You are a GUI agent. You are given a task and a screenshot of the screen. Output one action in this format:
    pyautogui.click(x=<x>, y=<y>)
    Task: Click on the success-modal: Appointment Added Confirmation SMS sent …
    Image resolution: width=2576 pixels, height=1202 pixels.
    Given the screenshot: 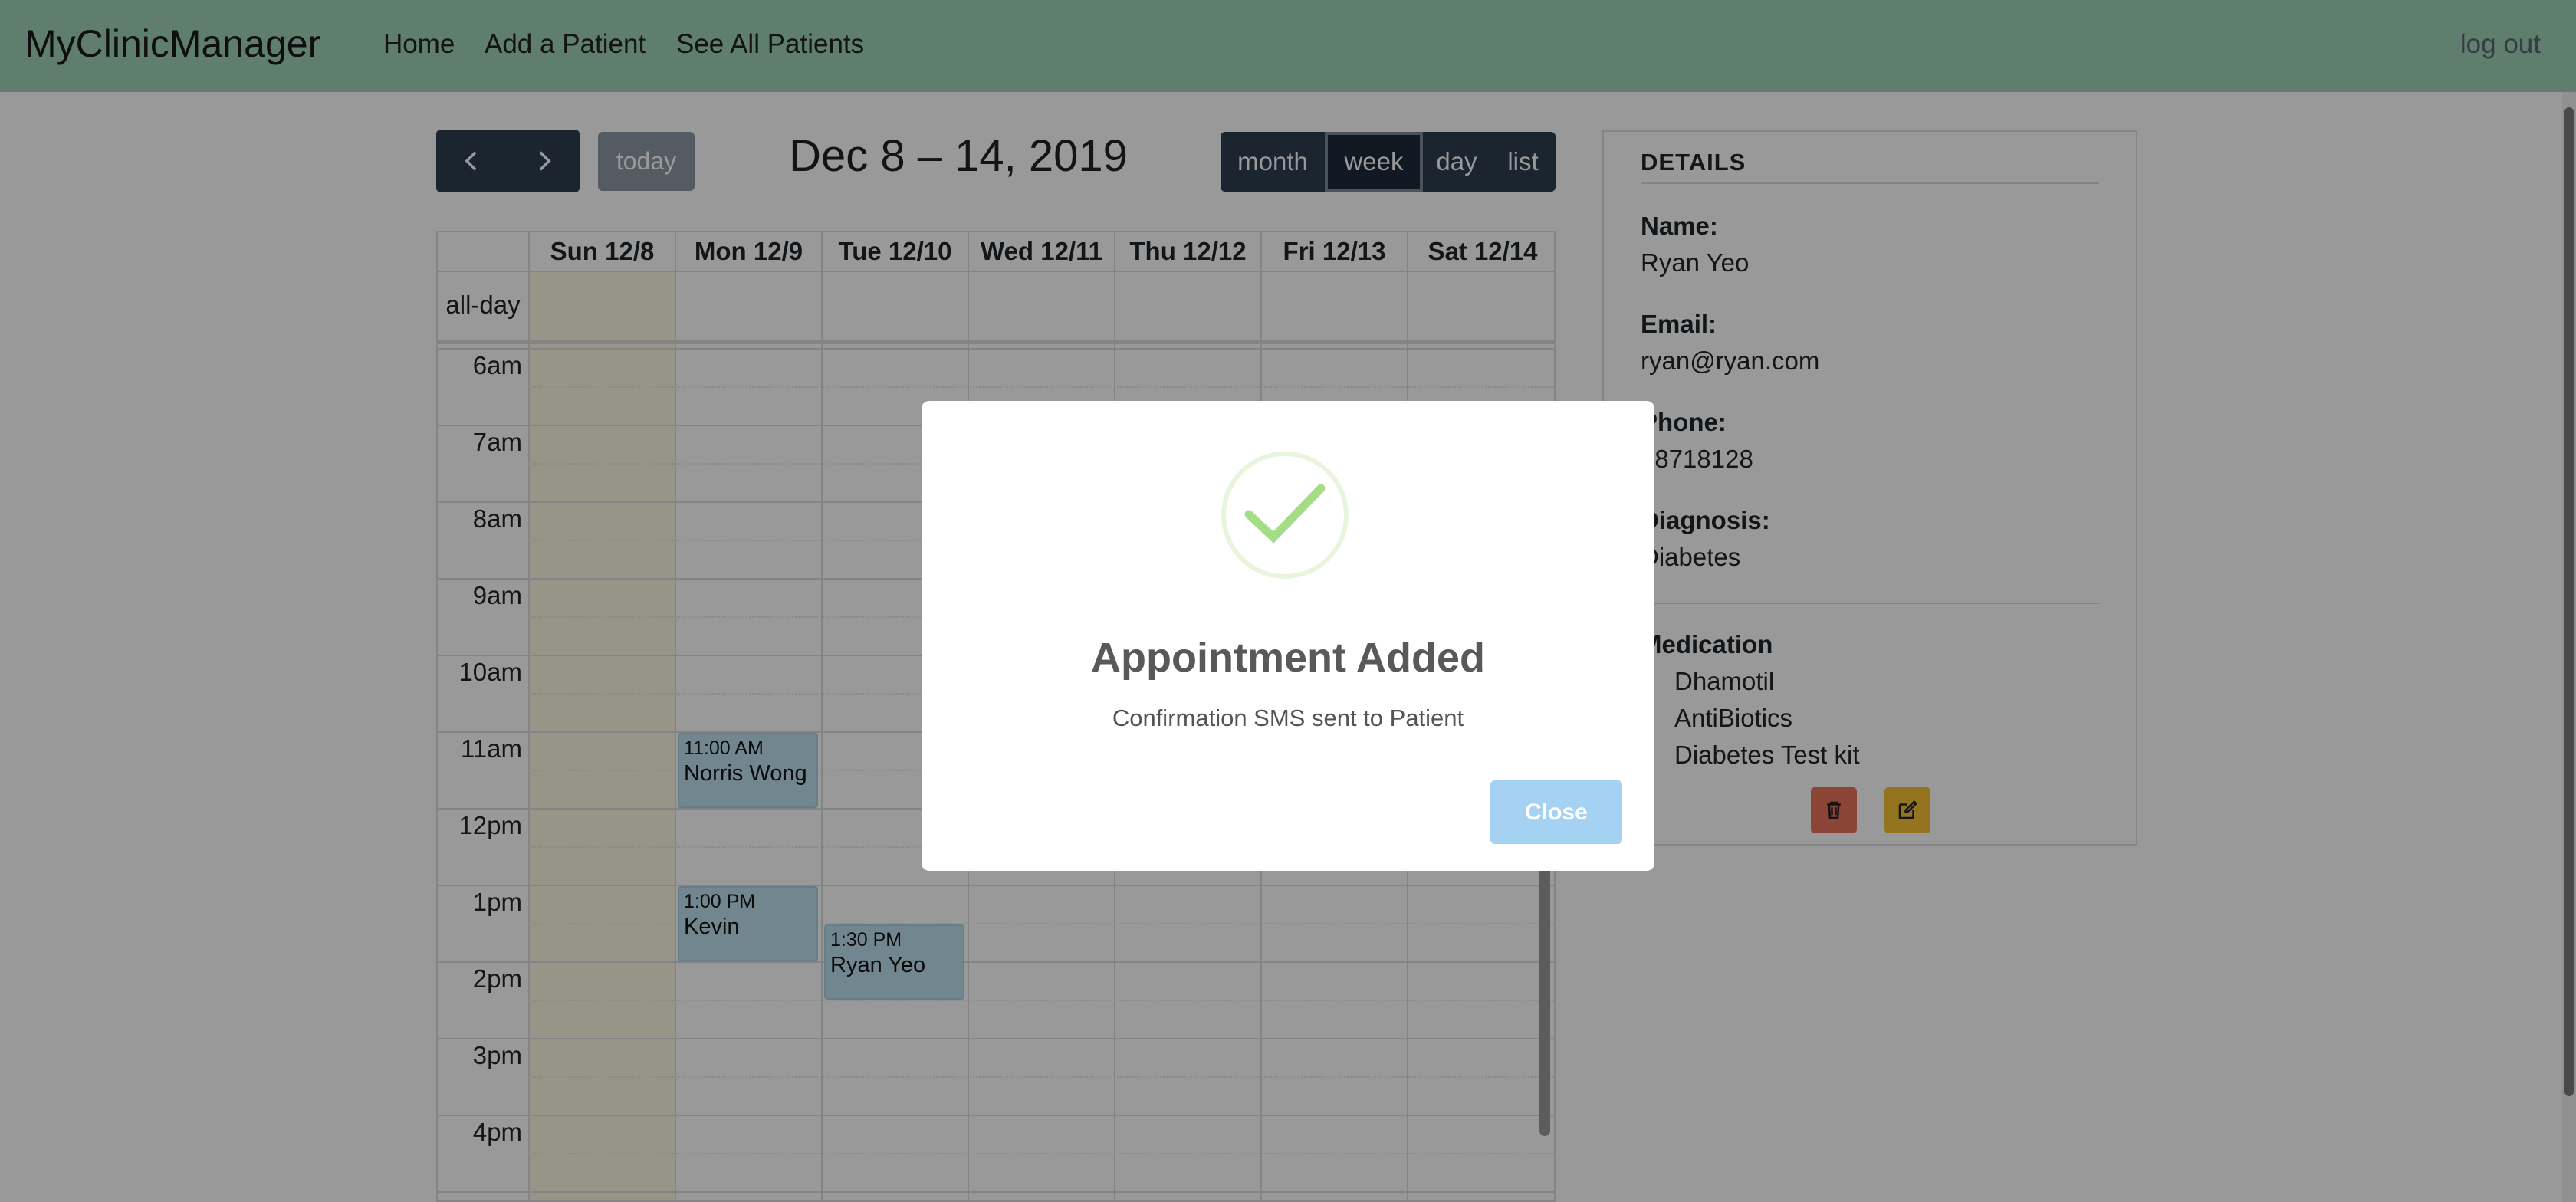 What is the action you would take?
    pyautogui.click(x=1288, y=636)
    